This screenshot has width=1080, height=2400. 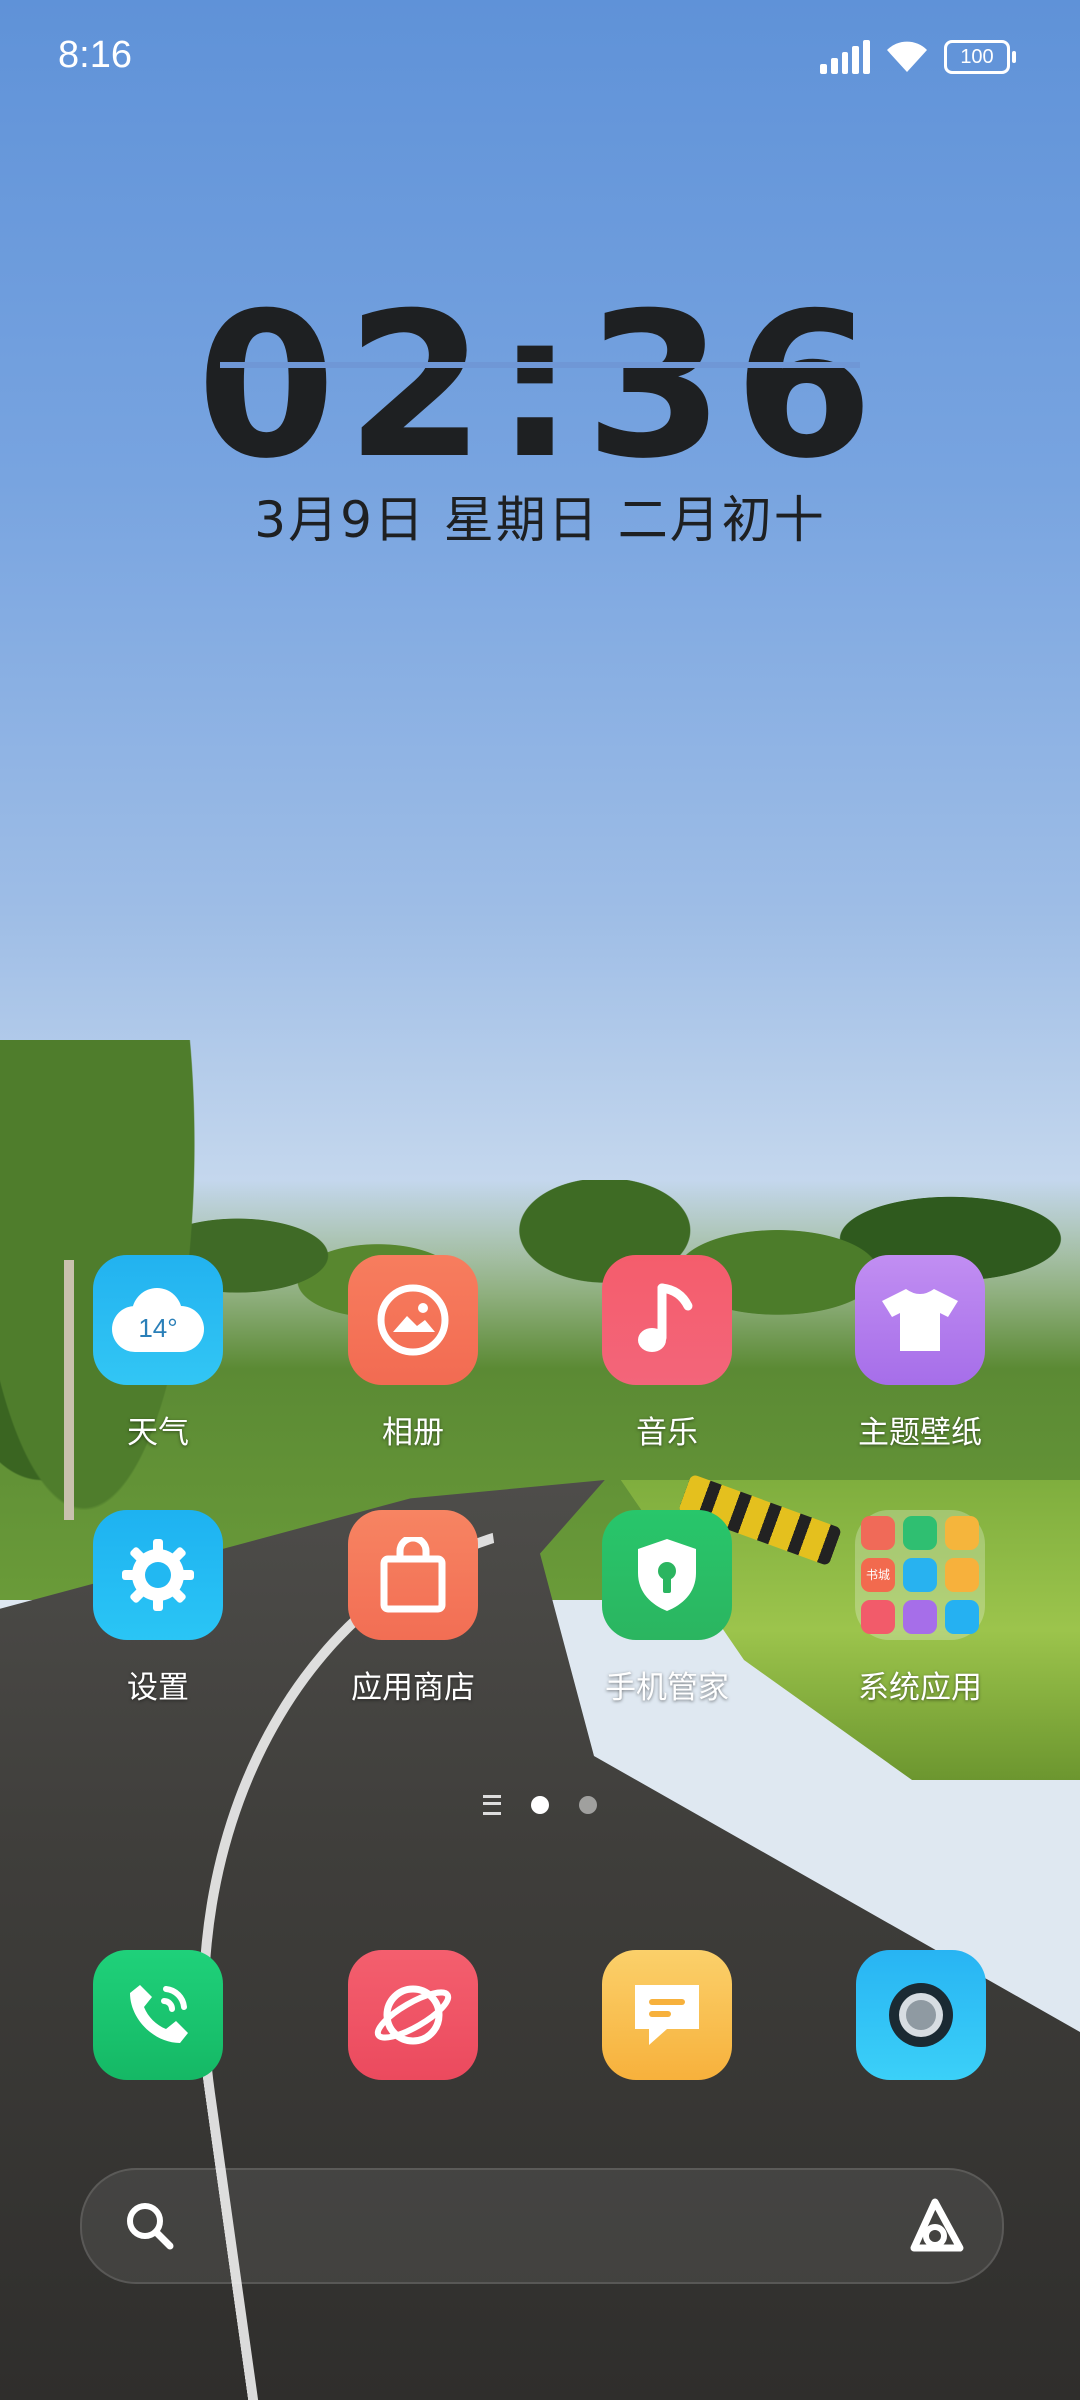 I want to click on shopping-bag-icon, so click(x=413, y=1575).